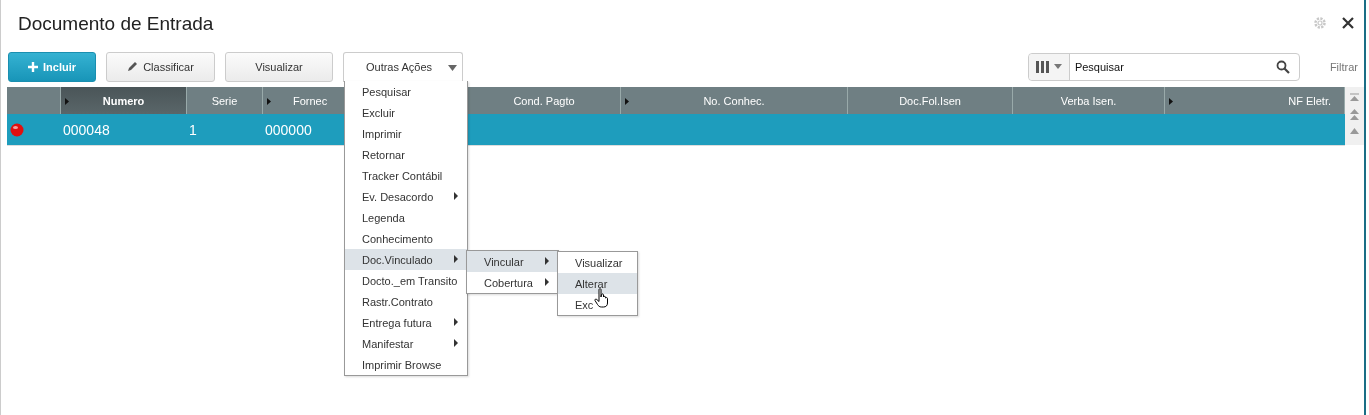 The image size is (1369, 415). I want to click on view-selector, so click(1049, 66).